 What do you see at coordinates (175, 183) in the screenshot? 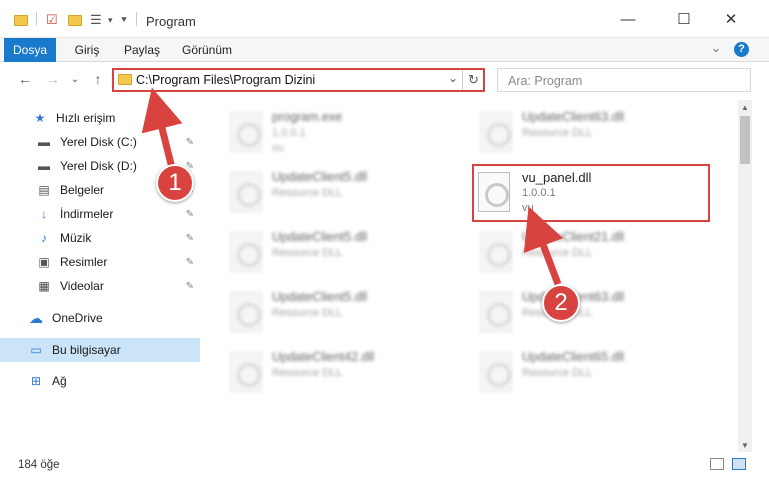
I see `step-badge-1: 1` at bounding box center [175, 183].